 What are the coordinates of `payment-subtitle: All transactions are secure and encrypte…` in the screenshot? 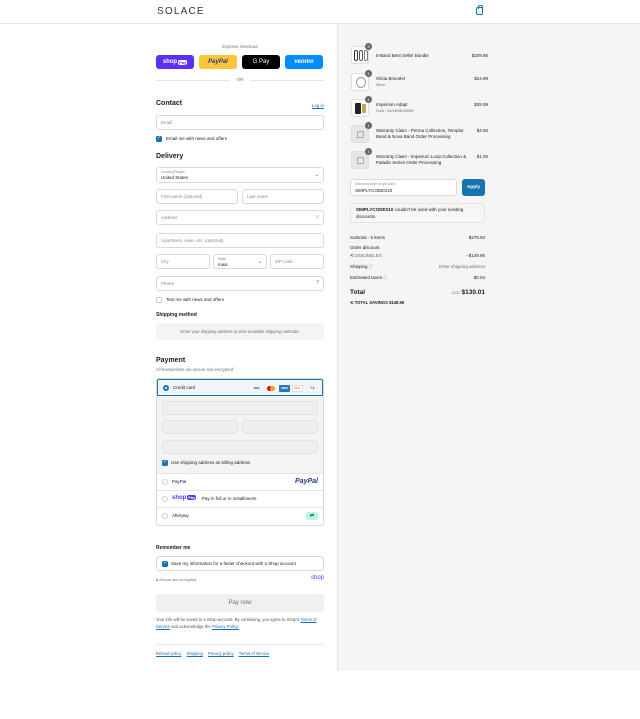 It's located at (195, 369).